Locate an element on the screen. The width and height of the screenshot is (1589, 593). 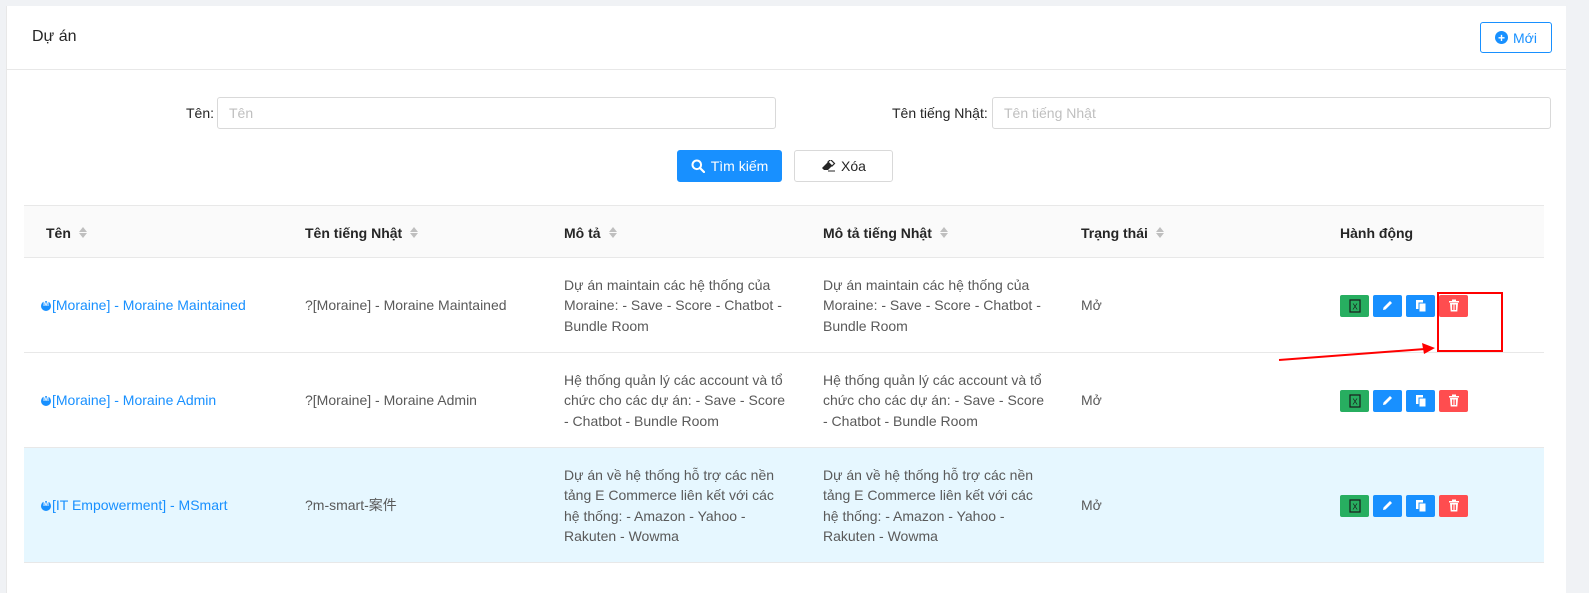
project-name-link: M [Moraine] - Moraine Admin is located at coordinates (128, 400).